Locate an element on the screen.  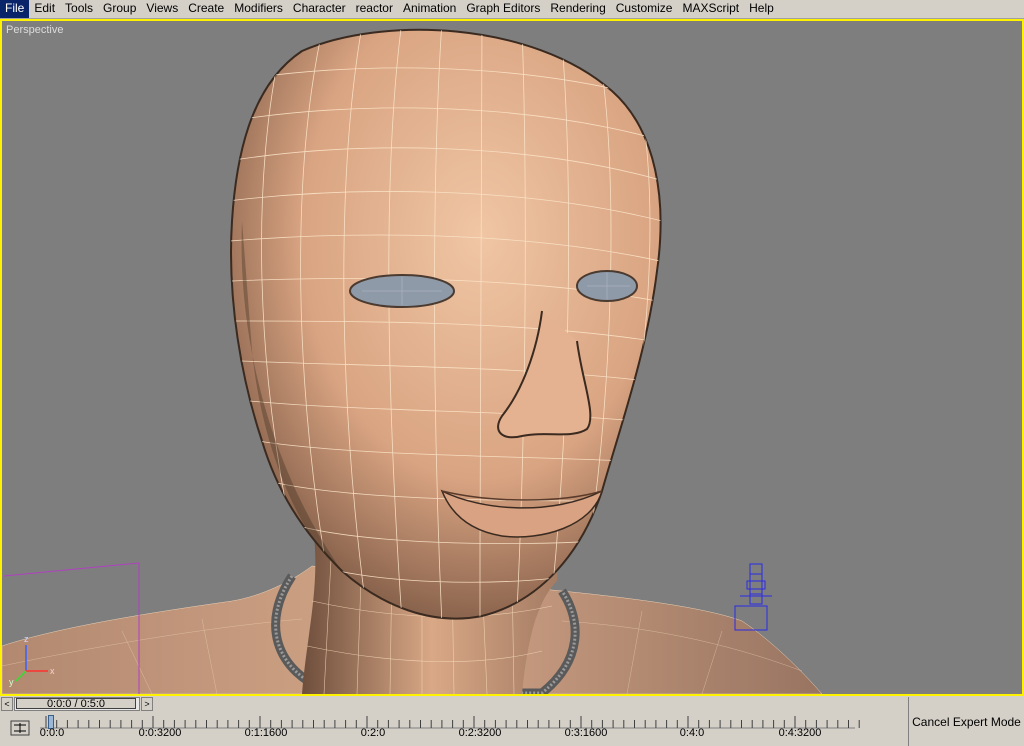
time-slider-row: < 0:0:0 / 0:5:0 > is located at coordinates (512, 704).